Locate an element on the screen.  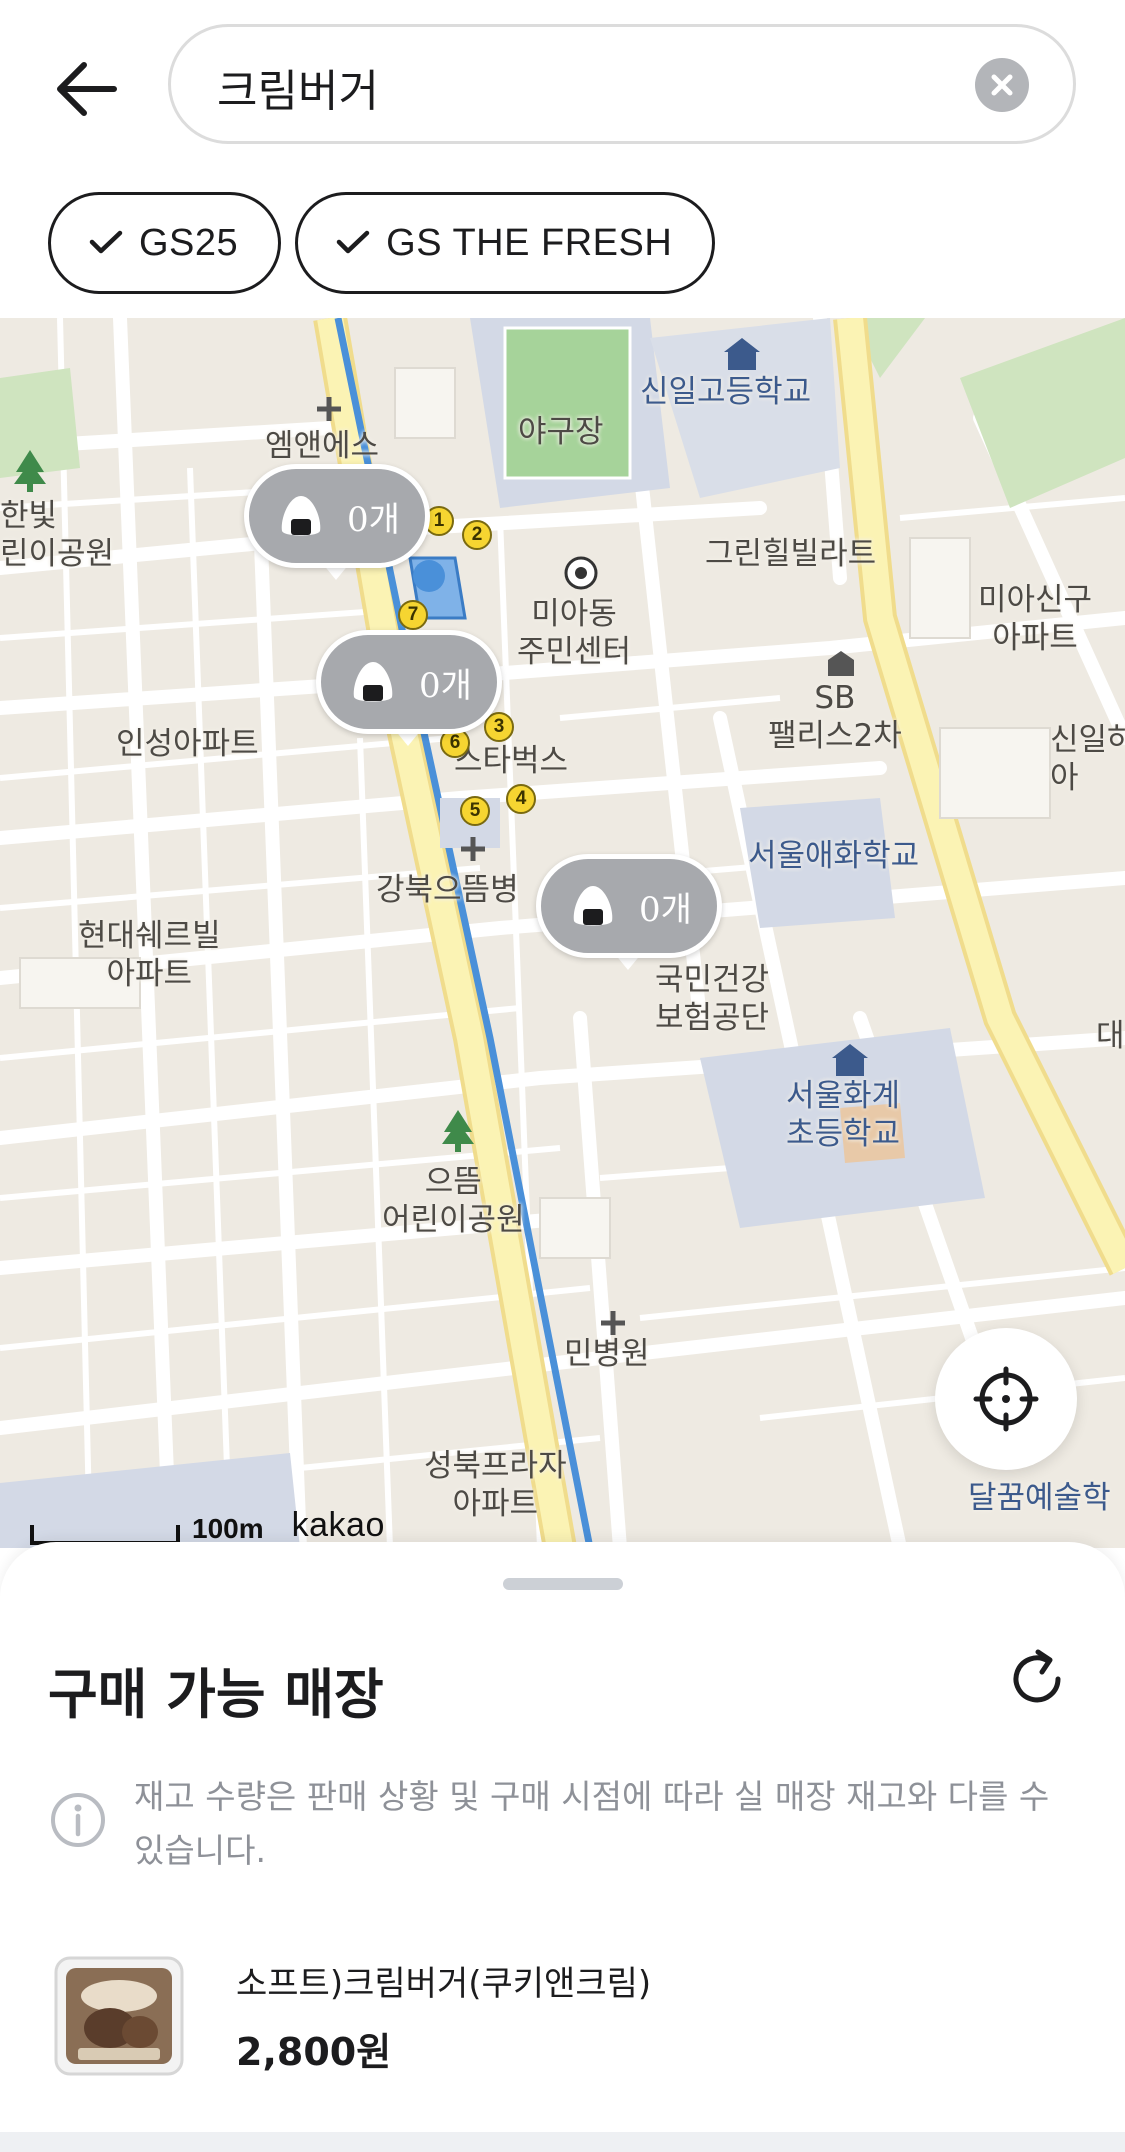
filter-chip-label: GS25 is located at coordinates (189, 242).